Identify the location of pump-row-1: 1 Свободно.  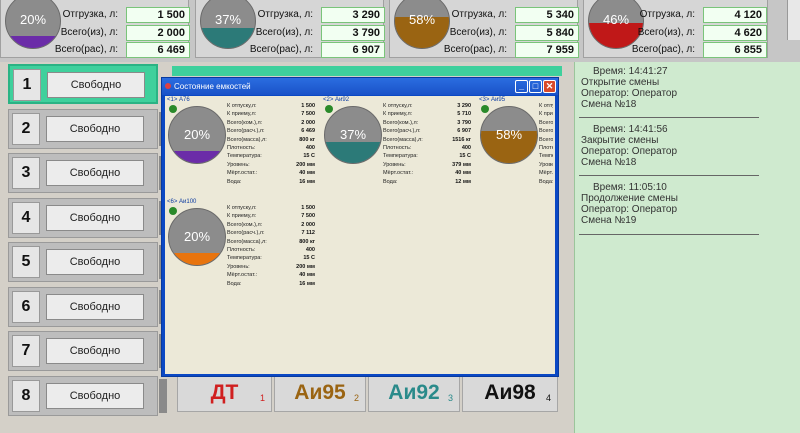
(83, 84).